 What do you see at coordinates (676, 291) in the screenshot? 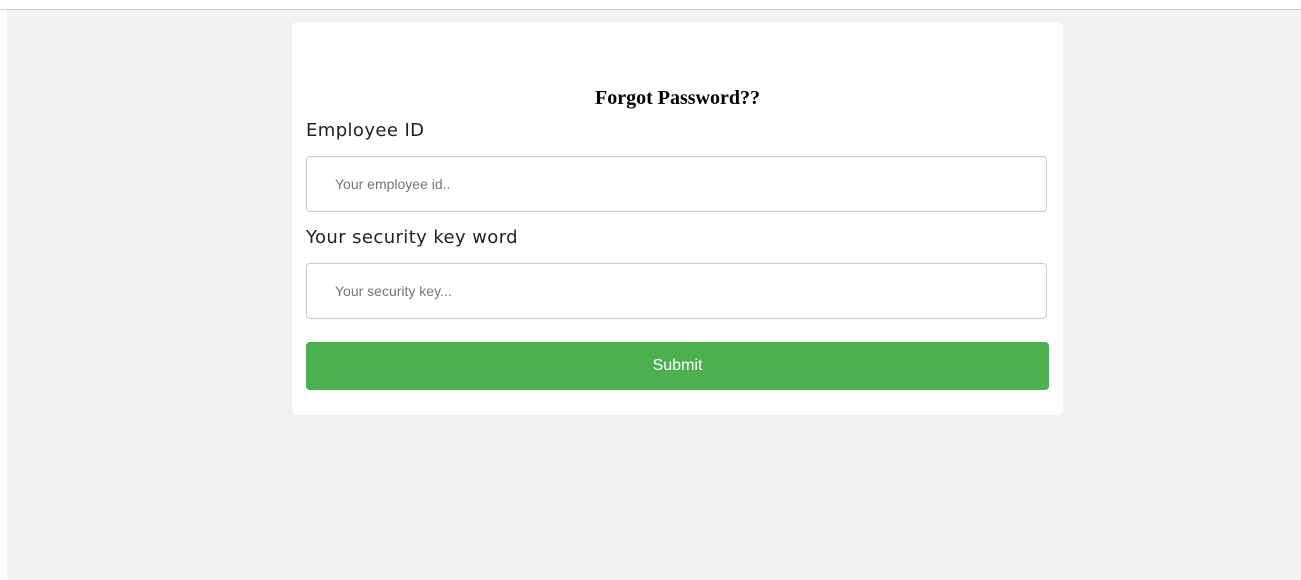
I see `security-key-input` at bounding box center [676, 291].